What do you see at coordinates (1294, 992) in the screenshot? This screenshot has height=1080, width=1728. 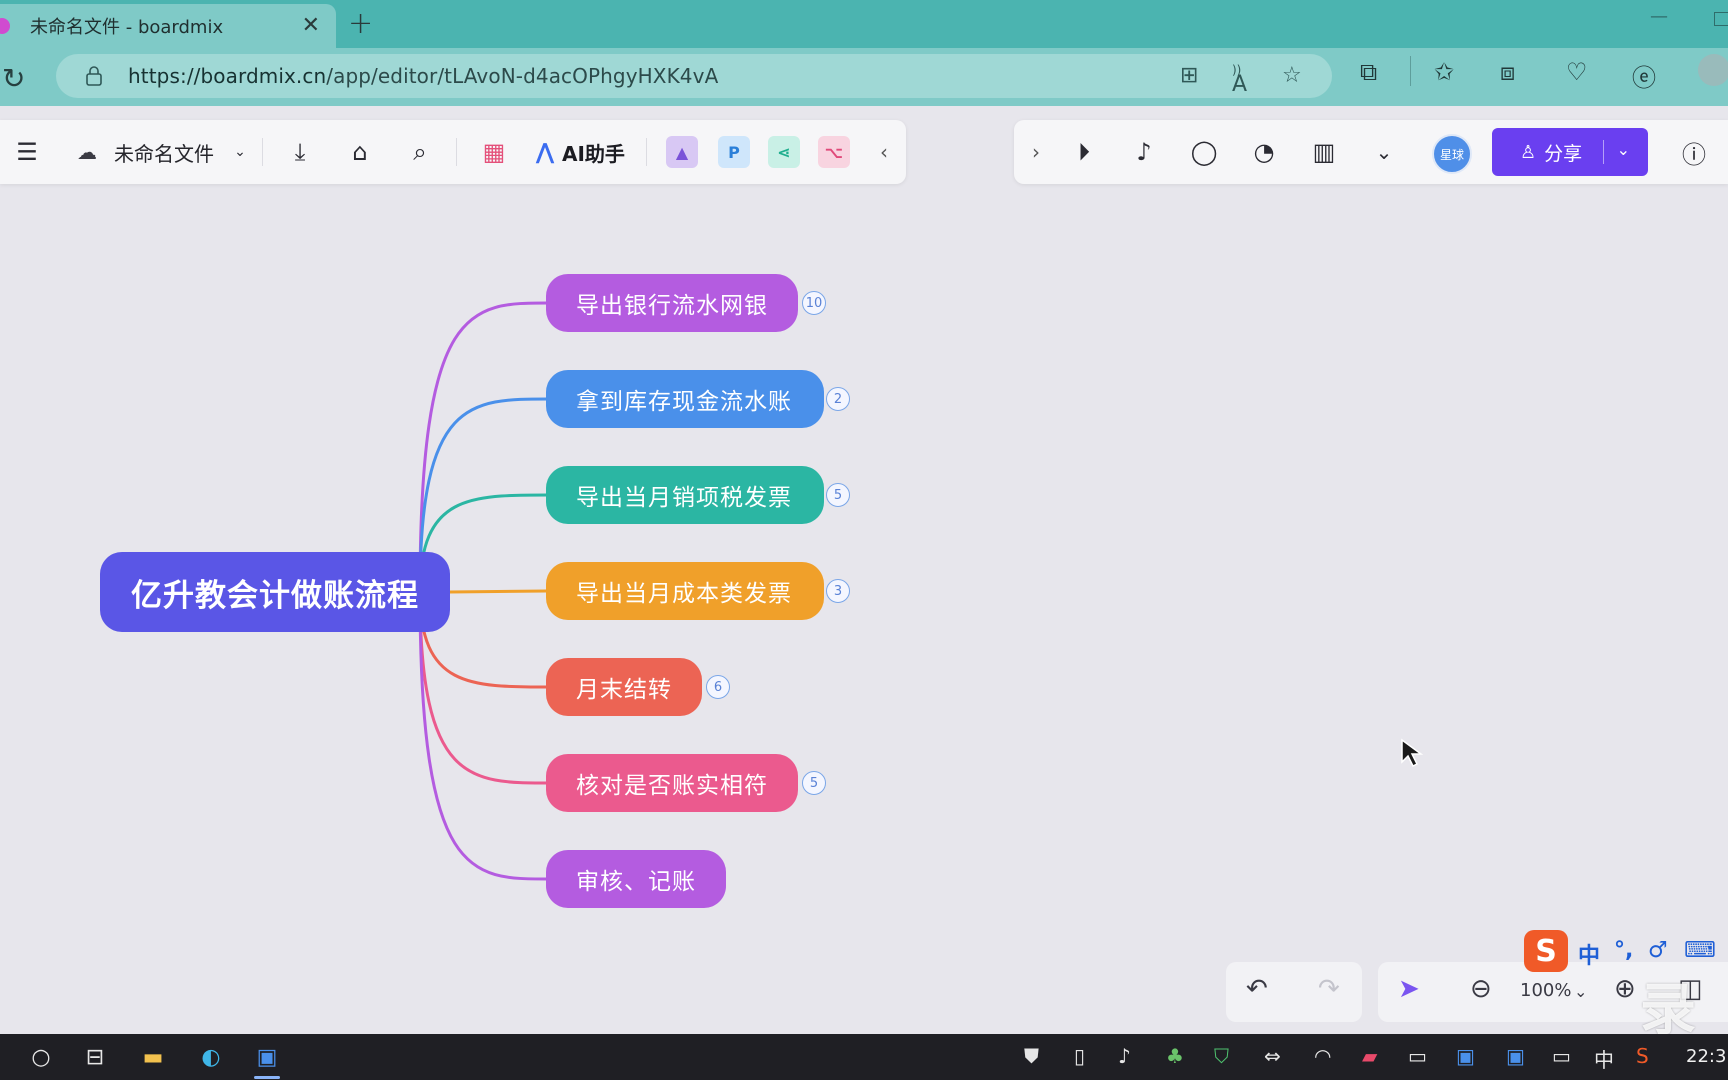 I see `undo-redo-bar: ↶ ↷` at bounding box center [1294, 992].